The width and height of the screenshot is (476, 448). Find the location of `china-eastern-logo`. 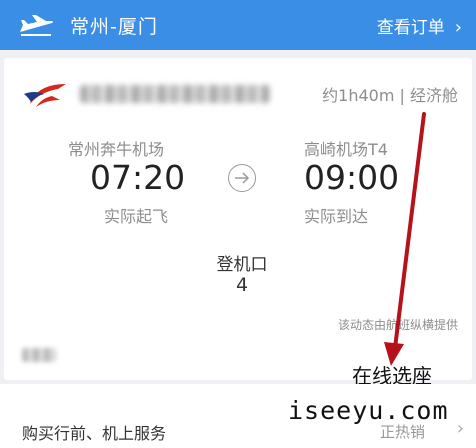

china-eastern-logo is located at coordinates (45, 95).